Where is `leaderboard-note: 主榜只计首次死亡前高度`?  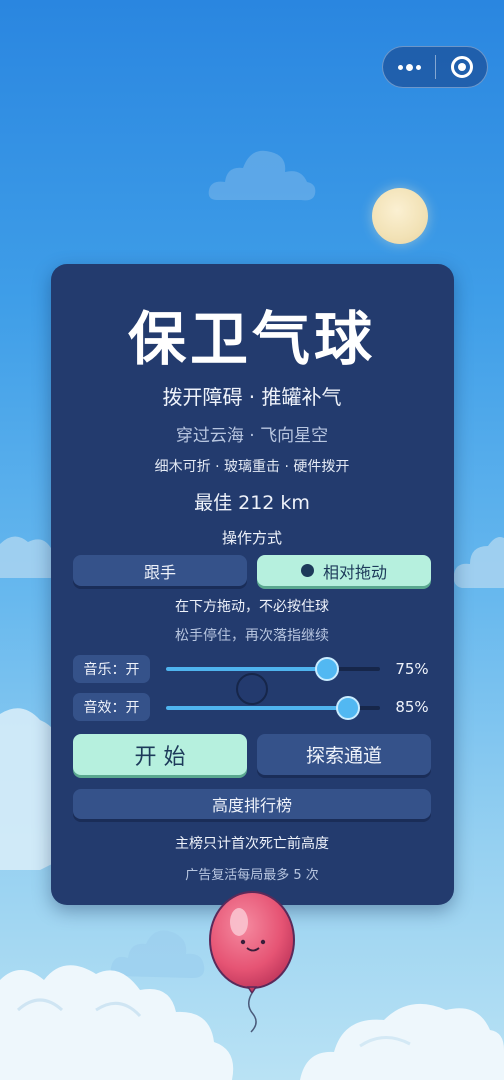
leaderboard-note: 主榜只计首次死亡前高度 is located at coordinates (252, 844).